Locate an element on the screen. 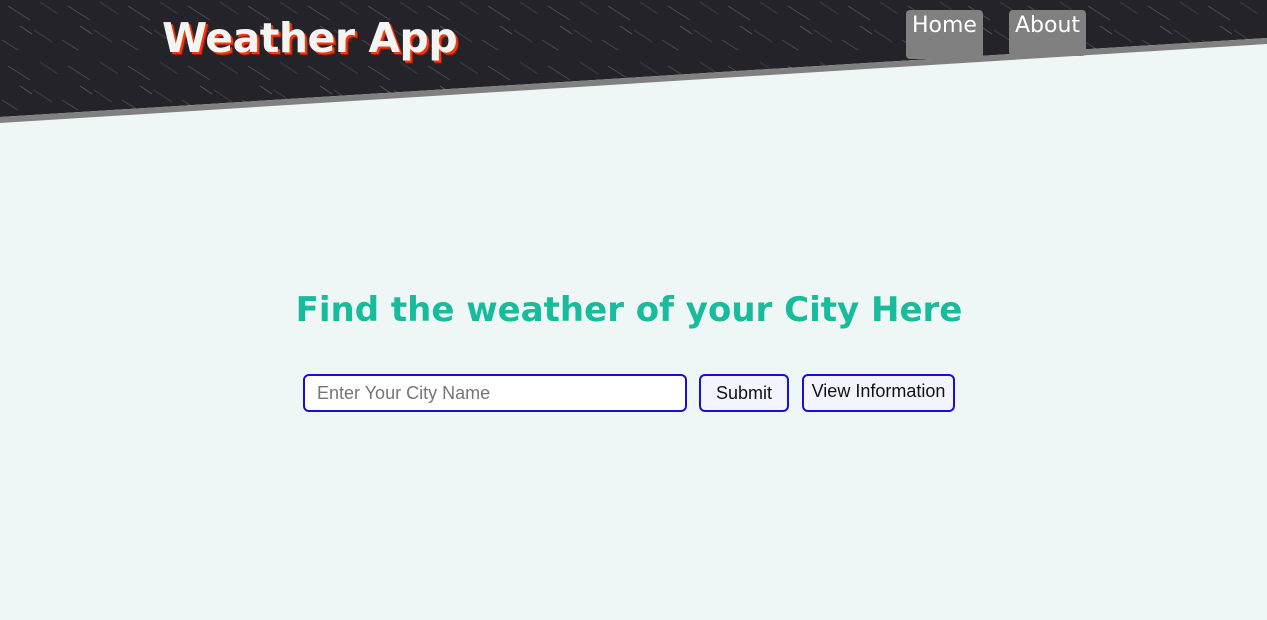  page-title: Find the weather of your City Here is located at coordinates (629, 310).